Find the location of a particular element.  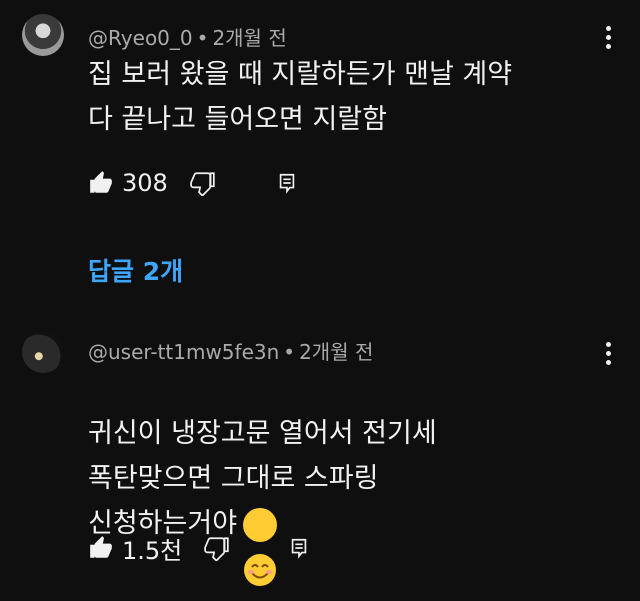

smiling-face-emoji-icon is located at coordinates (260, 546).